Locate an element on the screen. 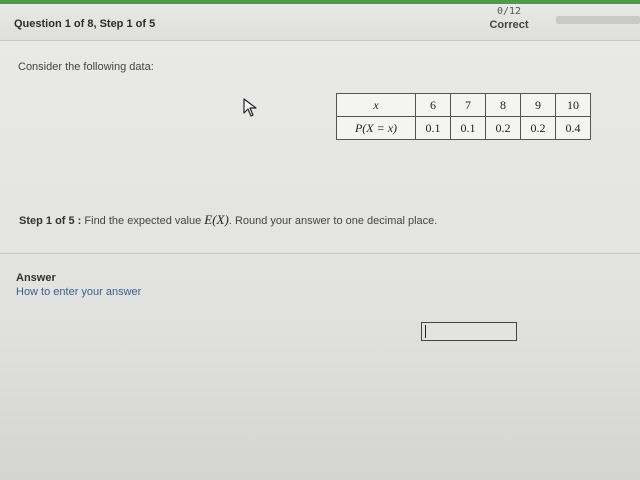 The image size is (640, 480). table-cell: 7 is located at coordinates (468, 105).